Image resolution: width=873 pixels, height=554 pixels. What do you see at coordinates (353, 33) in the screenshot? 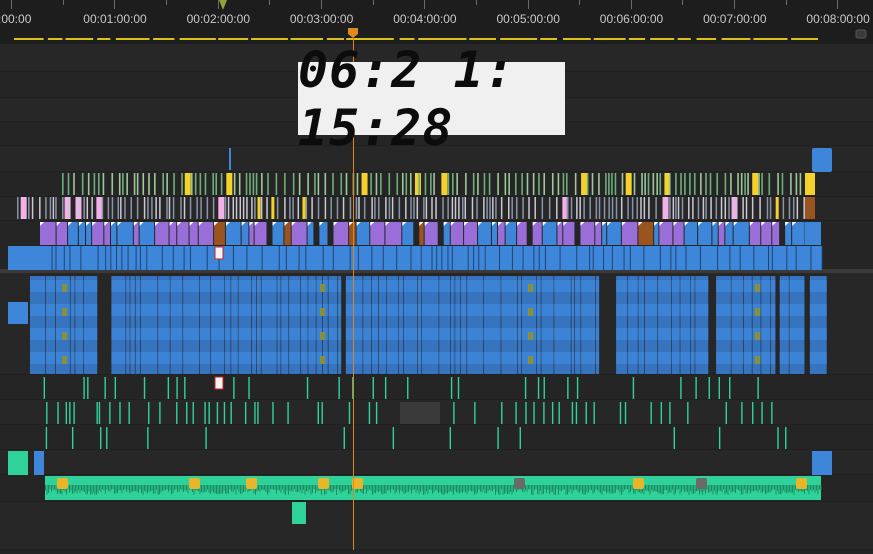
I see `playhead-handle-icon` at bounding box center [353, 33].